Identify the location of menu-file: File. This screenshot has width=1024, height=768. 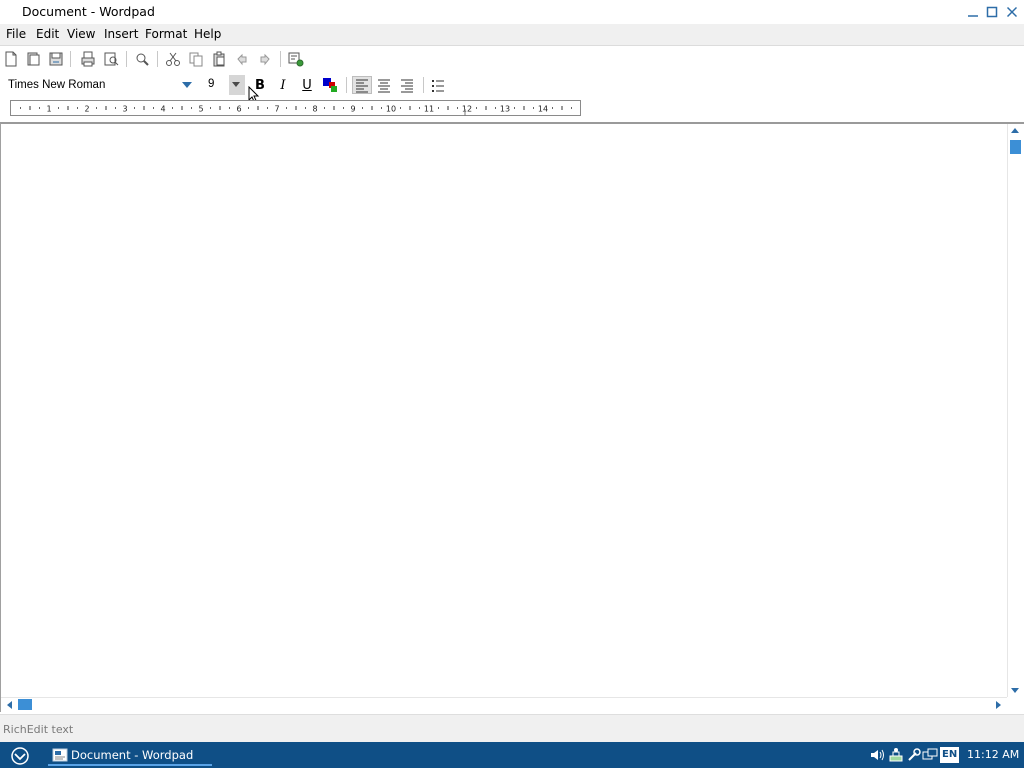
(16, 34).